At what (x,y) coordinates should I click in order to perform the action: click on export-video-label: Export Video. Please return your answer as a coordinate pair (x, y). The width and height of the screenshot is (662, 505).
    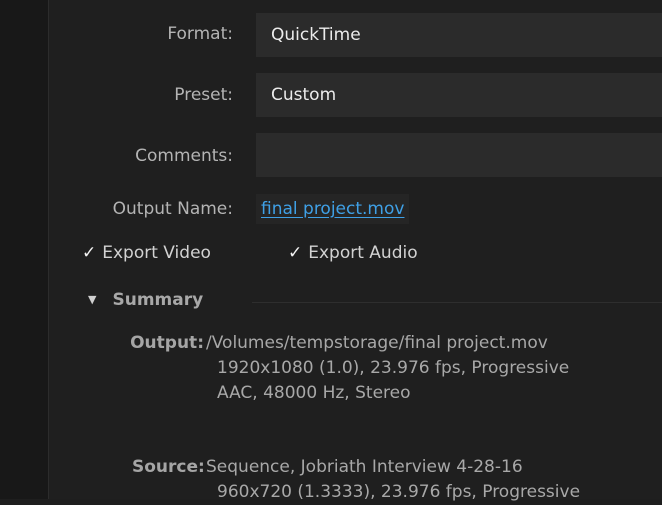
    Looking at the image, I should click on (156, 253).